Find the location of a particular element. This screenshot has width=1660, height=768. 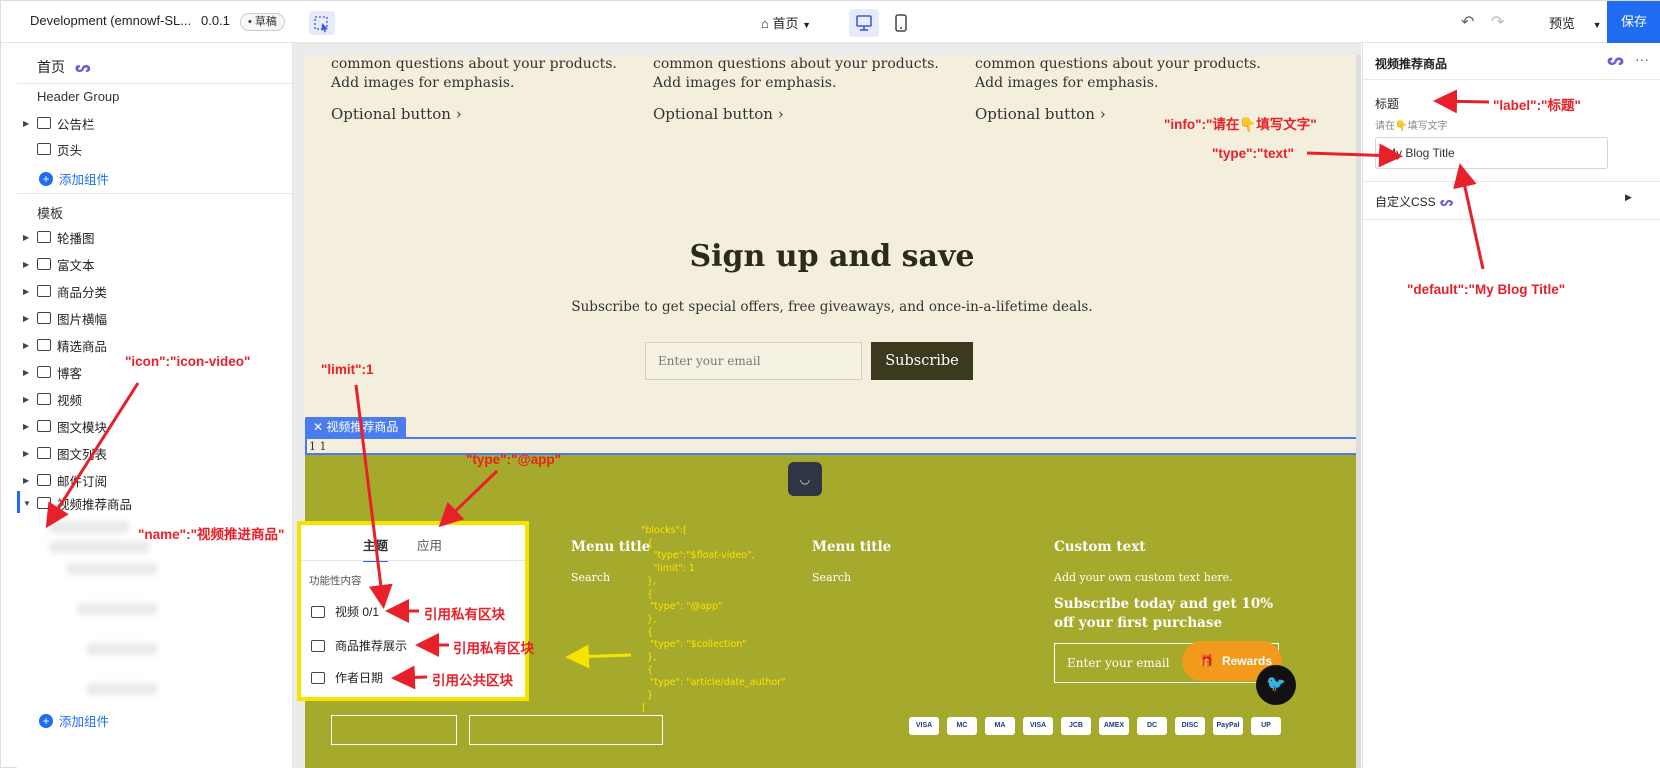

page-select-label: 首页 is located at coordinates (785, 23).